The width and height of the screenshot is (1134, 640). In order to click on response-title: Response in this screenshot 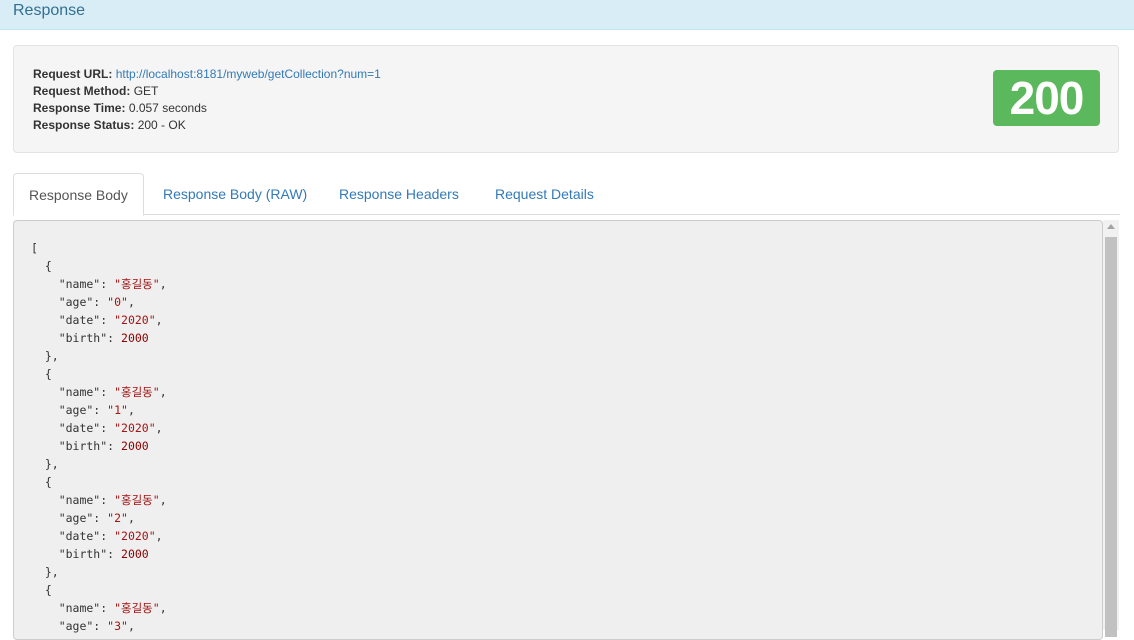, I will do `click(49, 10)`.